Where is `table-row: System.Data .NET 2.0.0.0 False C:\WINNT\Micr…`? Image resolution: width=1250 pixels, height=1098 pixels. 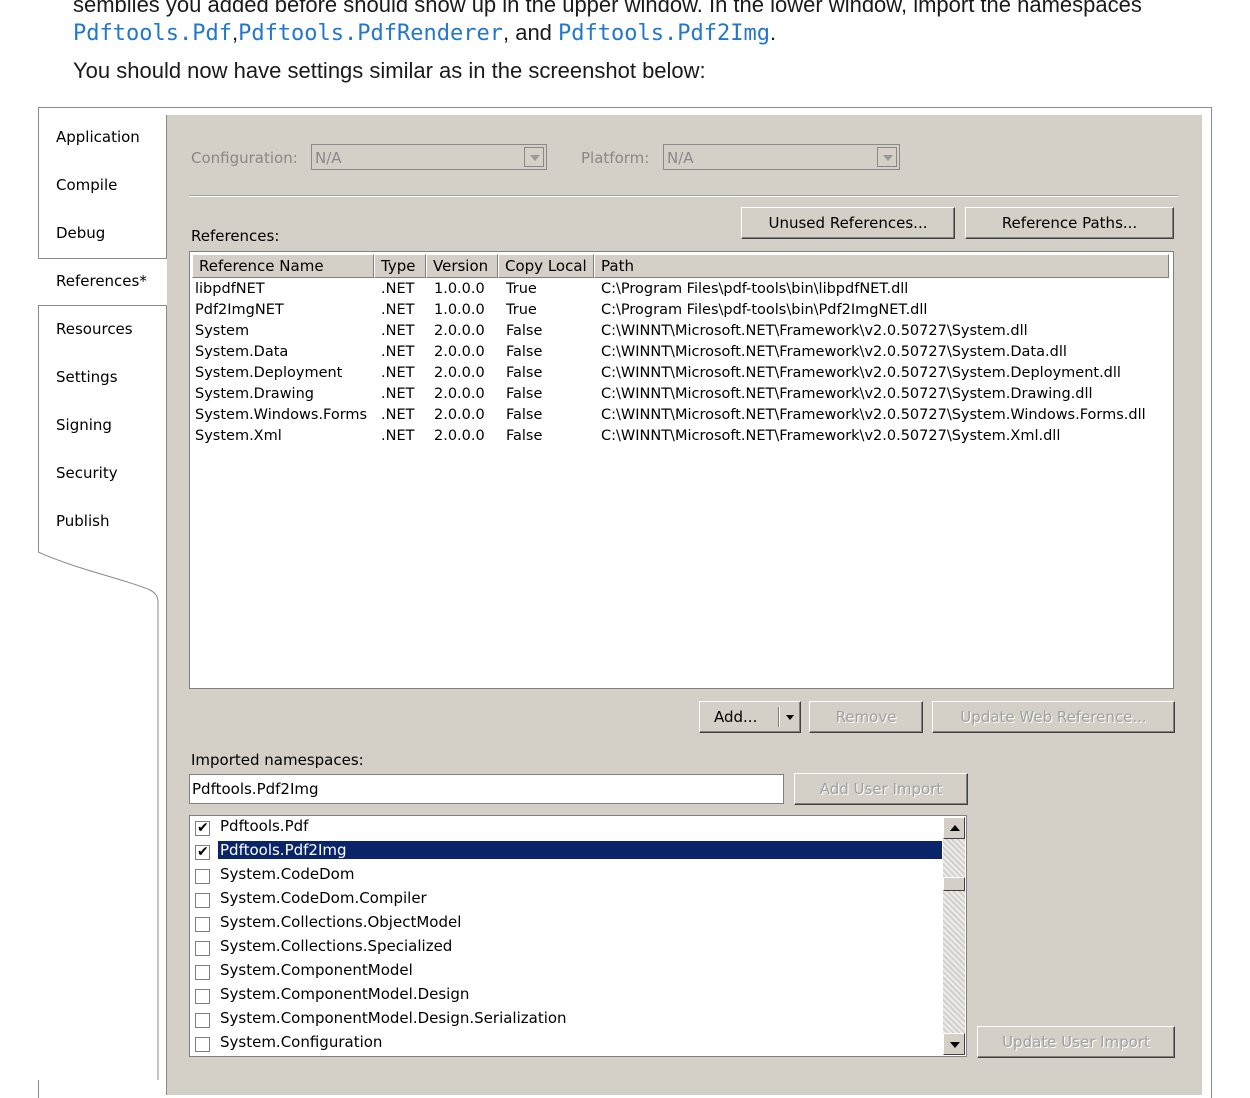
table-row: System.Data .NET 2.0.0.0 False C:\WINNT\Micr… is located at coordinates (680, 354).